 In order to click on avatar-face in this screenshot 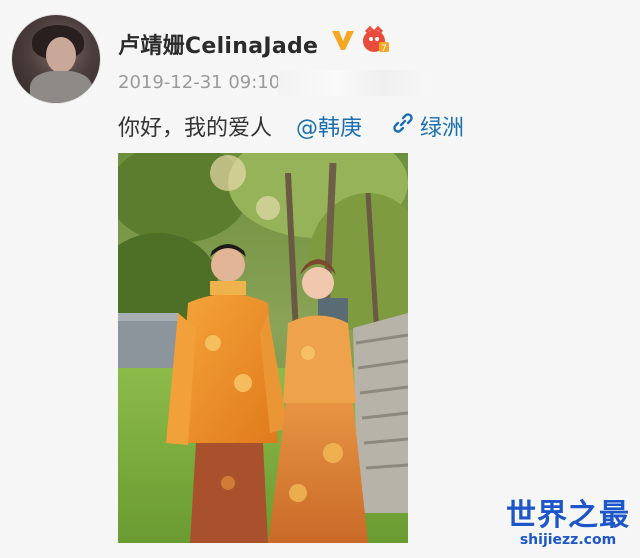, I will do `click(61, 55)`.